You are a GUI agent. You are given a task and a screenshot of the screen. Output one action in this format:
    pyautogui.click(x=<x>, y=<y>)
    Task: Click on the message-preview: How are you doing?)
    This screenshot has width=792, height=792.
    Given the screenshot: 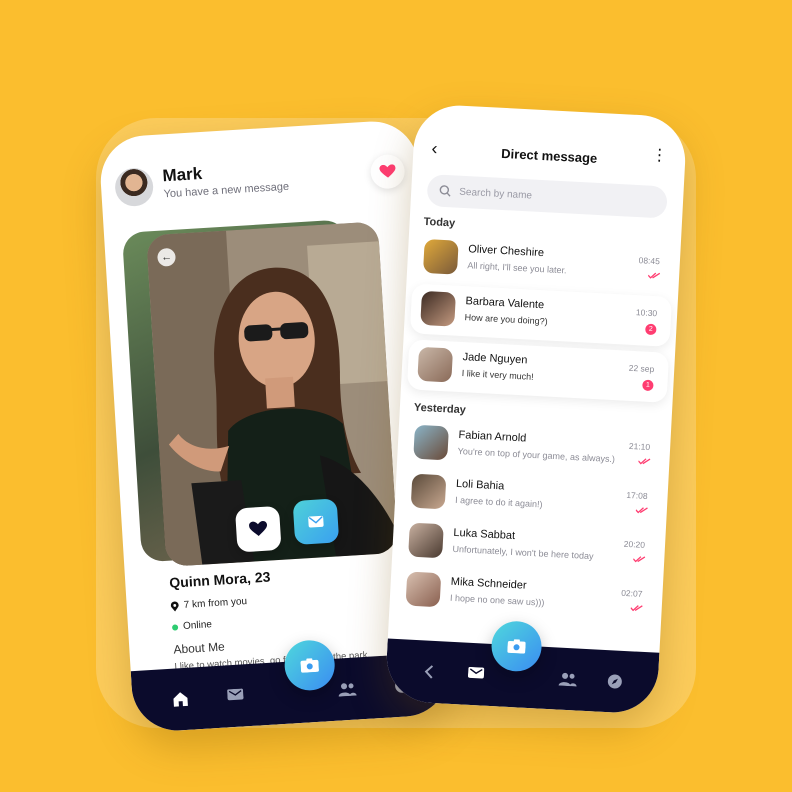 What is the action you would take?
    pyautogui.click(x=506, y=319)
    